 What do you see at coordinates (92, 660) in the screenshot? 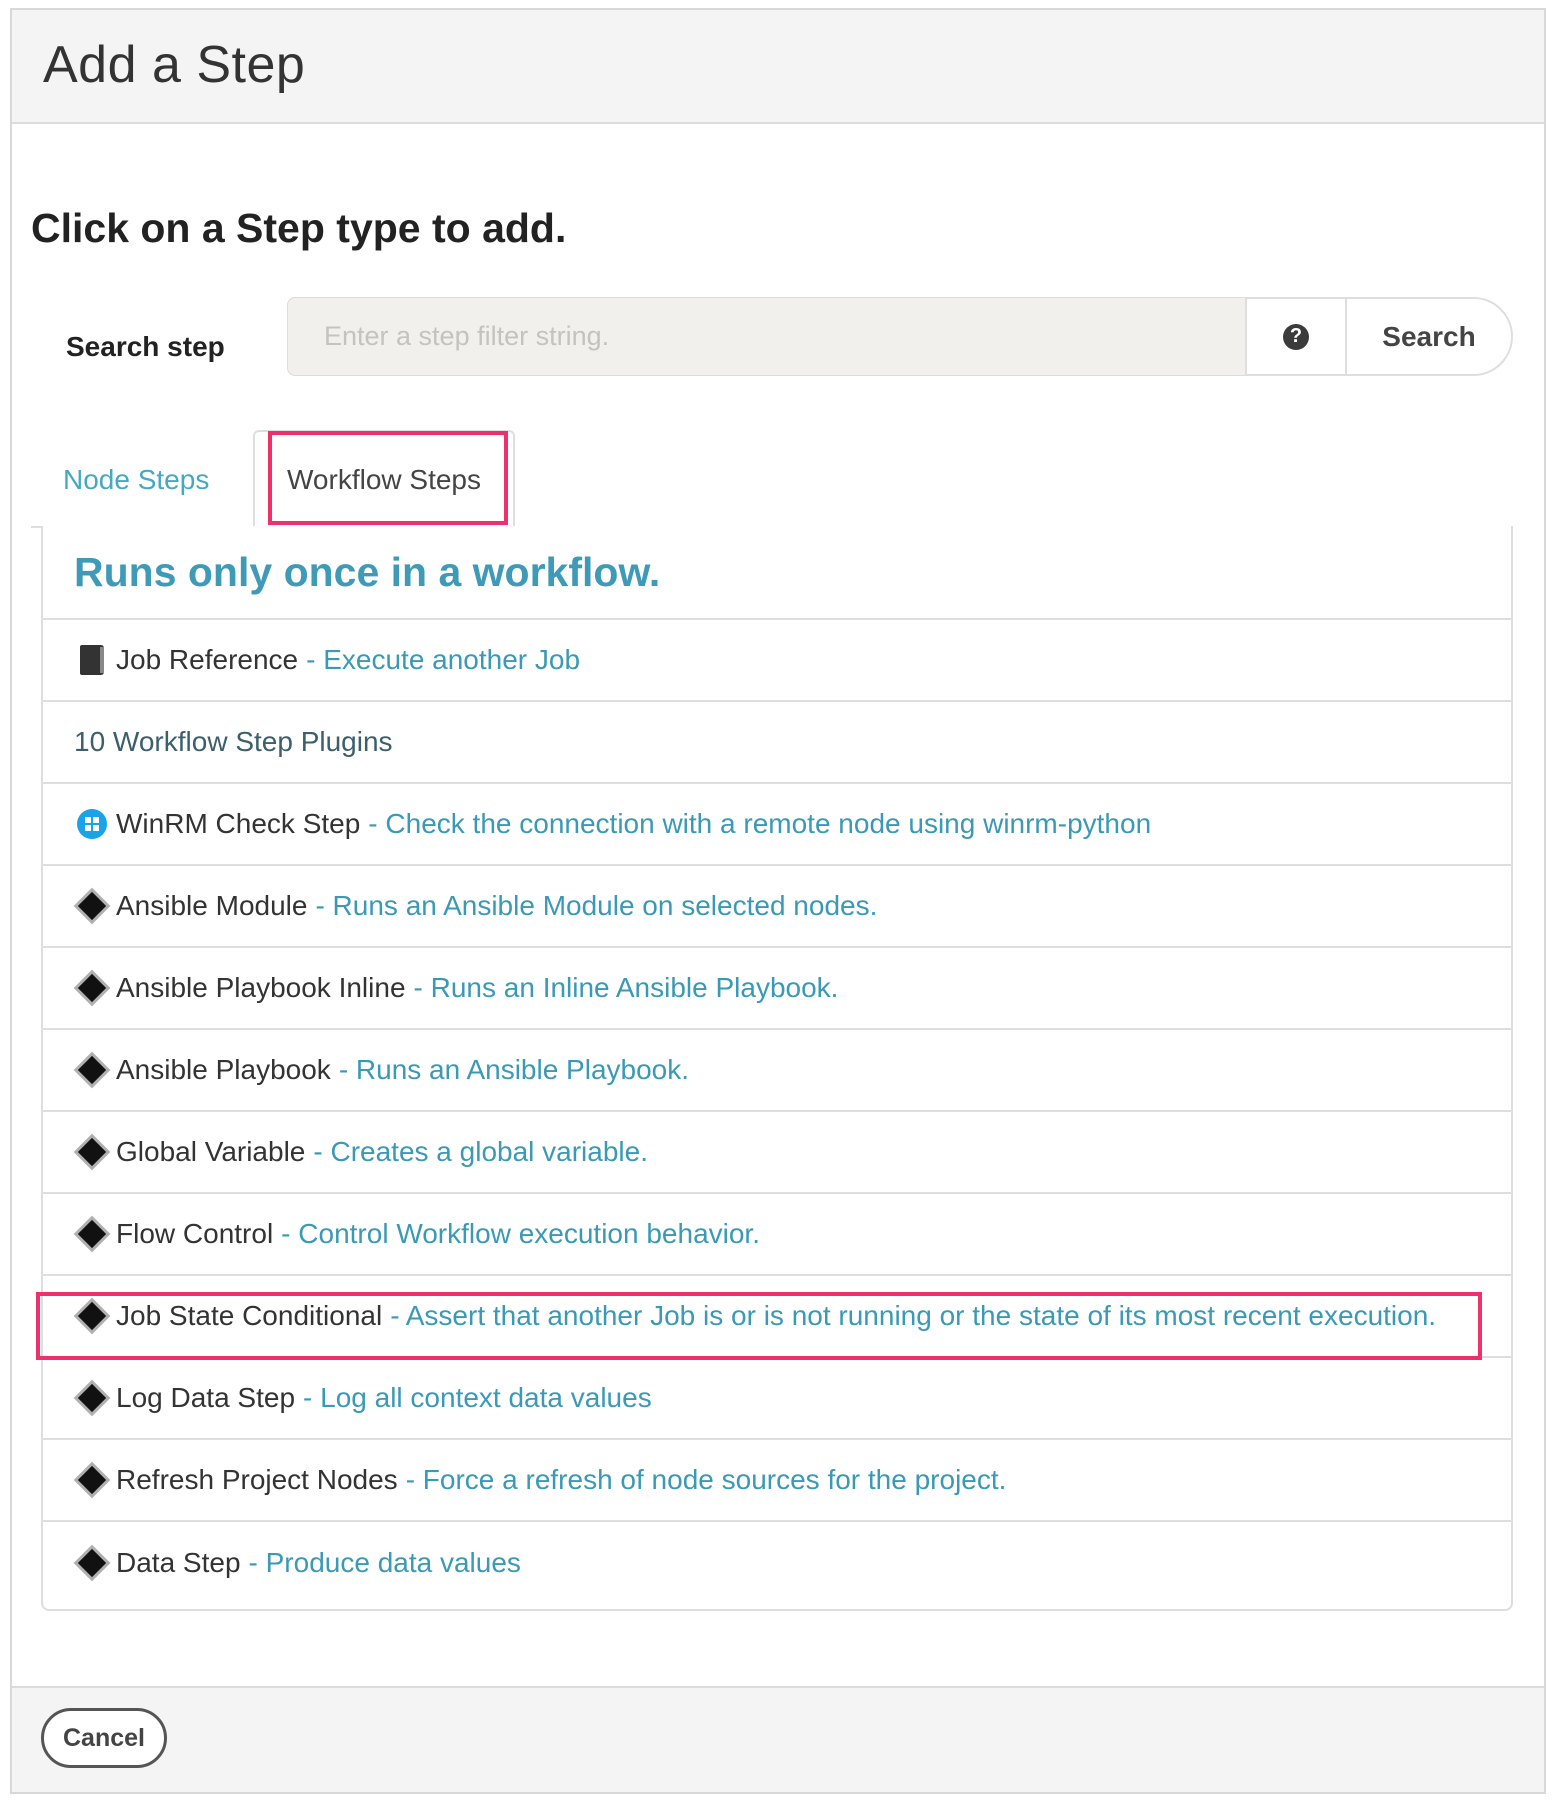
I see `book-icon` at bounding box center [92, 660].